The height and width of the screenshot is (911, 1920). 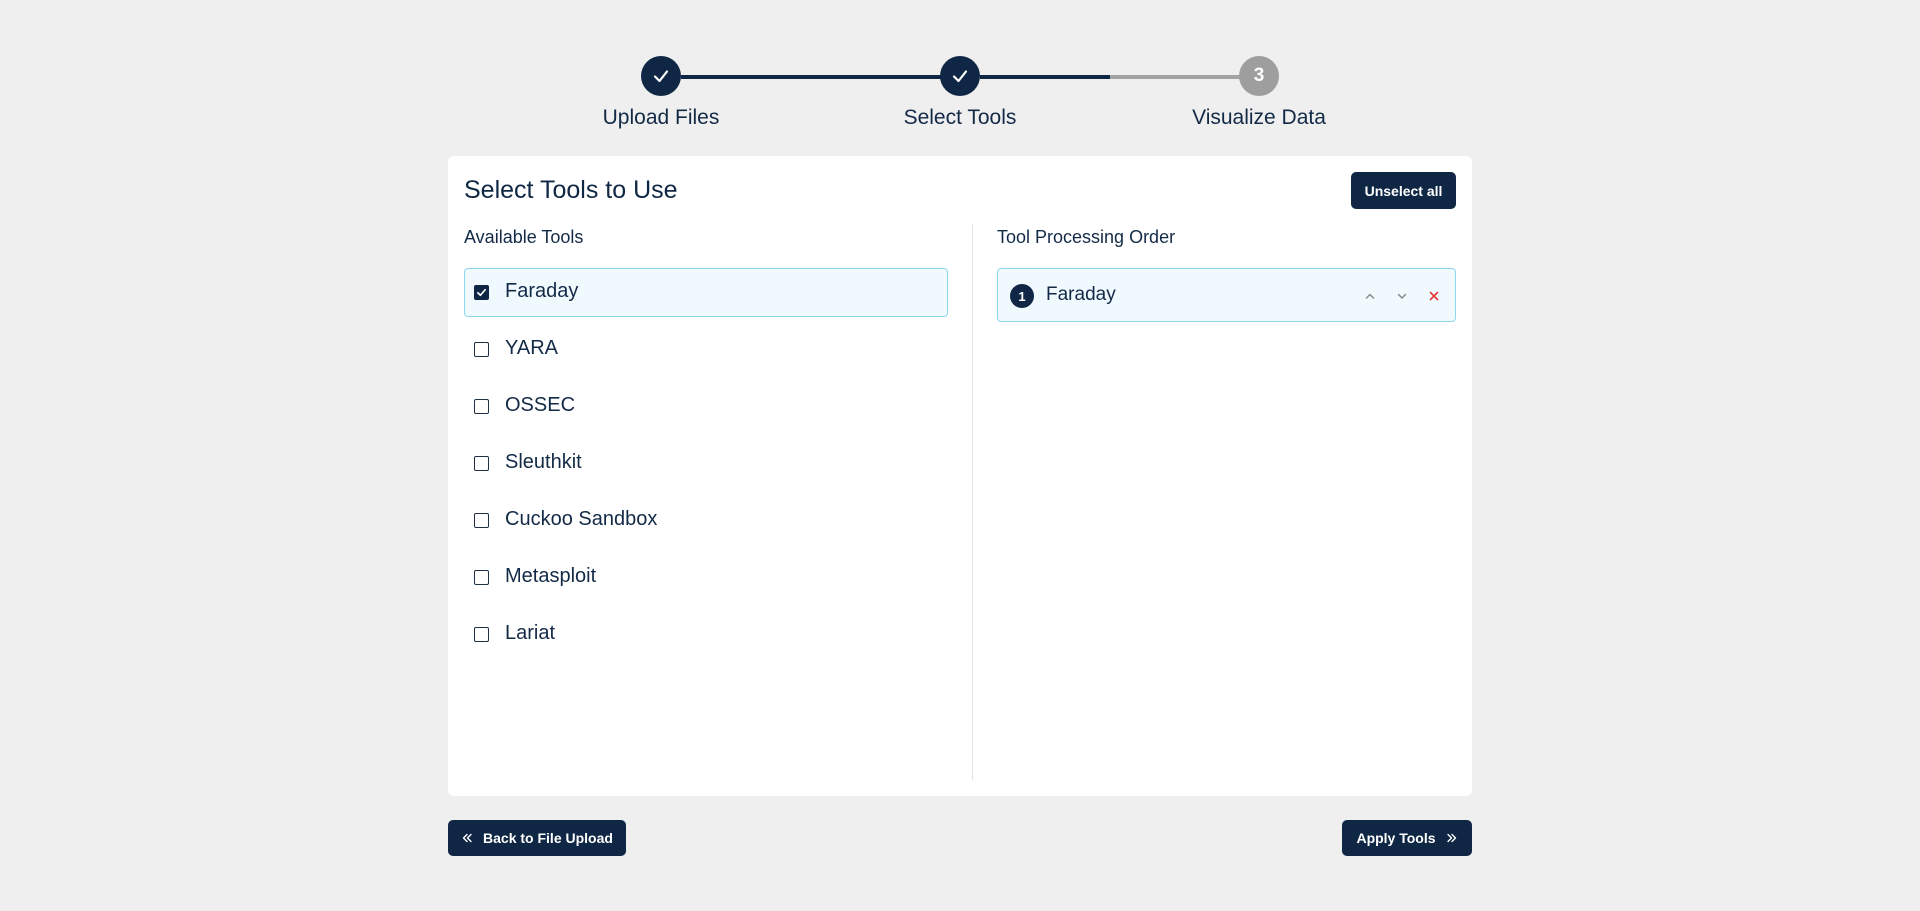 I want to click on step-connector-2-pending, so click(x=1184, y=77).